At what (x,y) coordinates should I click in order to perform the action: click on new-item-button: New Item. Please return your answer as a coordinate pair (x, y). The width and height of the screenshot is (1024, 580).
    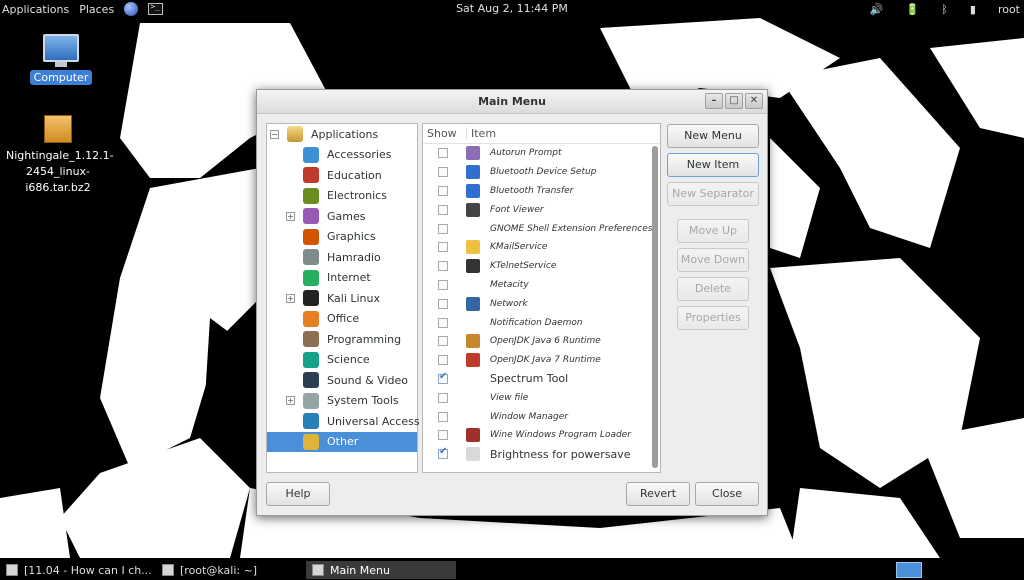
    Looking at the image, I should click on (713, 165).